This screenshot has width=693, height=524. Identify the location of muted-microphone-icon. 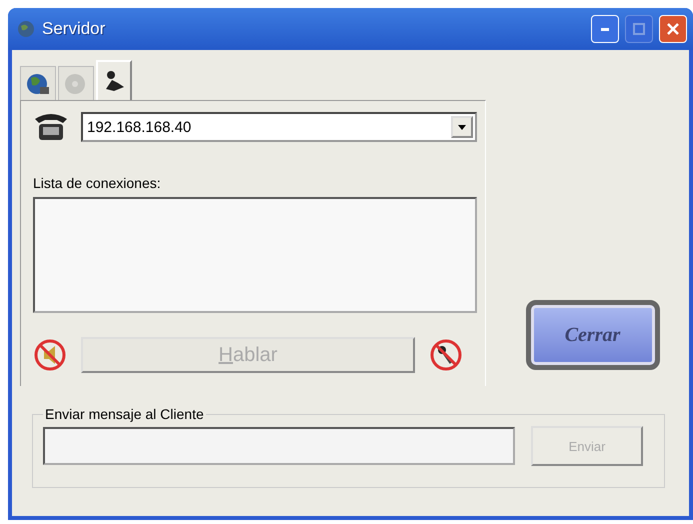
(446, 355).